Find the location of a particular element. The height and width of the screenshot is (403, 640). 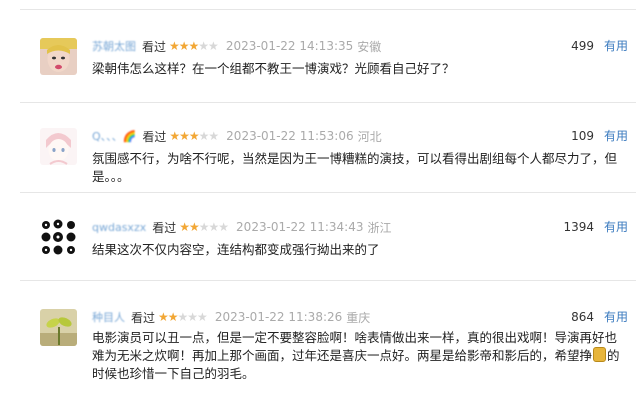

comment-meta: 苏朝太图 看过 ★★★★★ 2023-01-22 14:13:35 安徽 is located at coordinates (236, 46).